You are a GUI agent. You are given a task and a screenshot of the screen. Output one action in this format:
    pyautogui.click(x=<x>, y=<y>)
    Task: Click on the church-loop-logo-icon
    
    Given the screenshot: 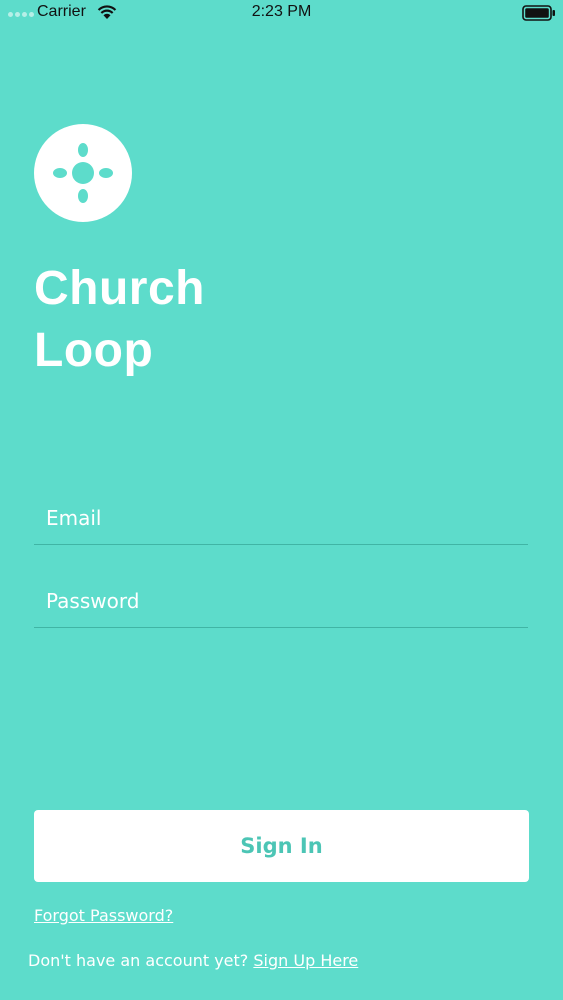 What is the action you would take?
    pyautogui.click(x=83, y=173)
    